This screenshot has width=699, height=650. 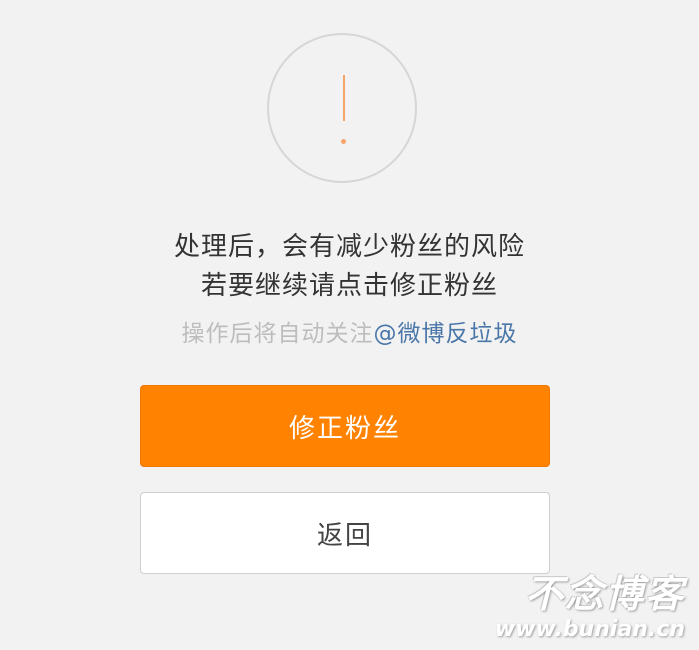 I want to click on alert-circle, so click(x=342, y=108).